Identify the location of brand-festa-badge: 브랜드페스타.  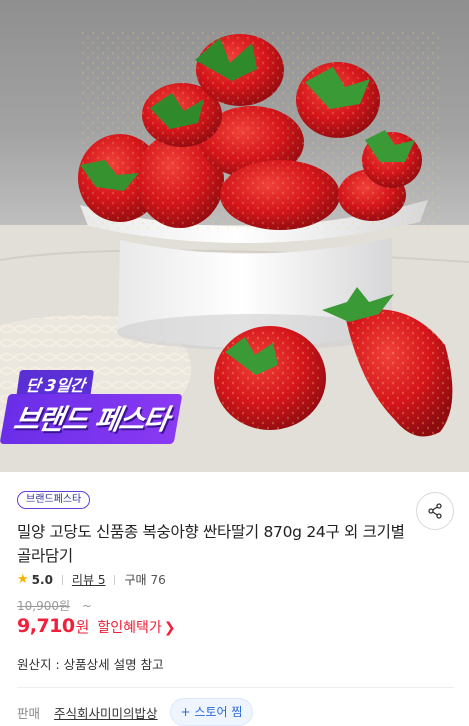
(54, 500).